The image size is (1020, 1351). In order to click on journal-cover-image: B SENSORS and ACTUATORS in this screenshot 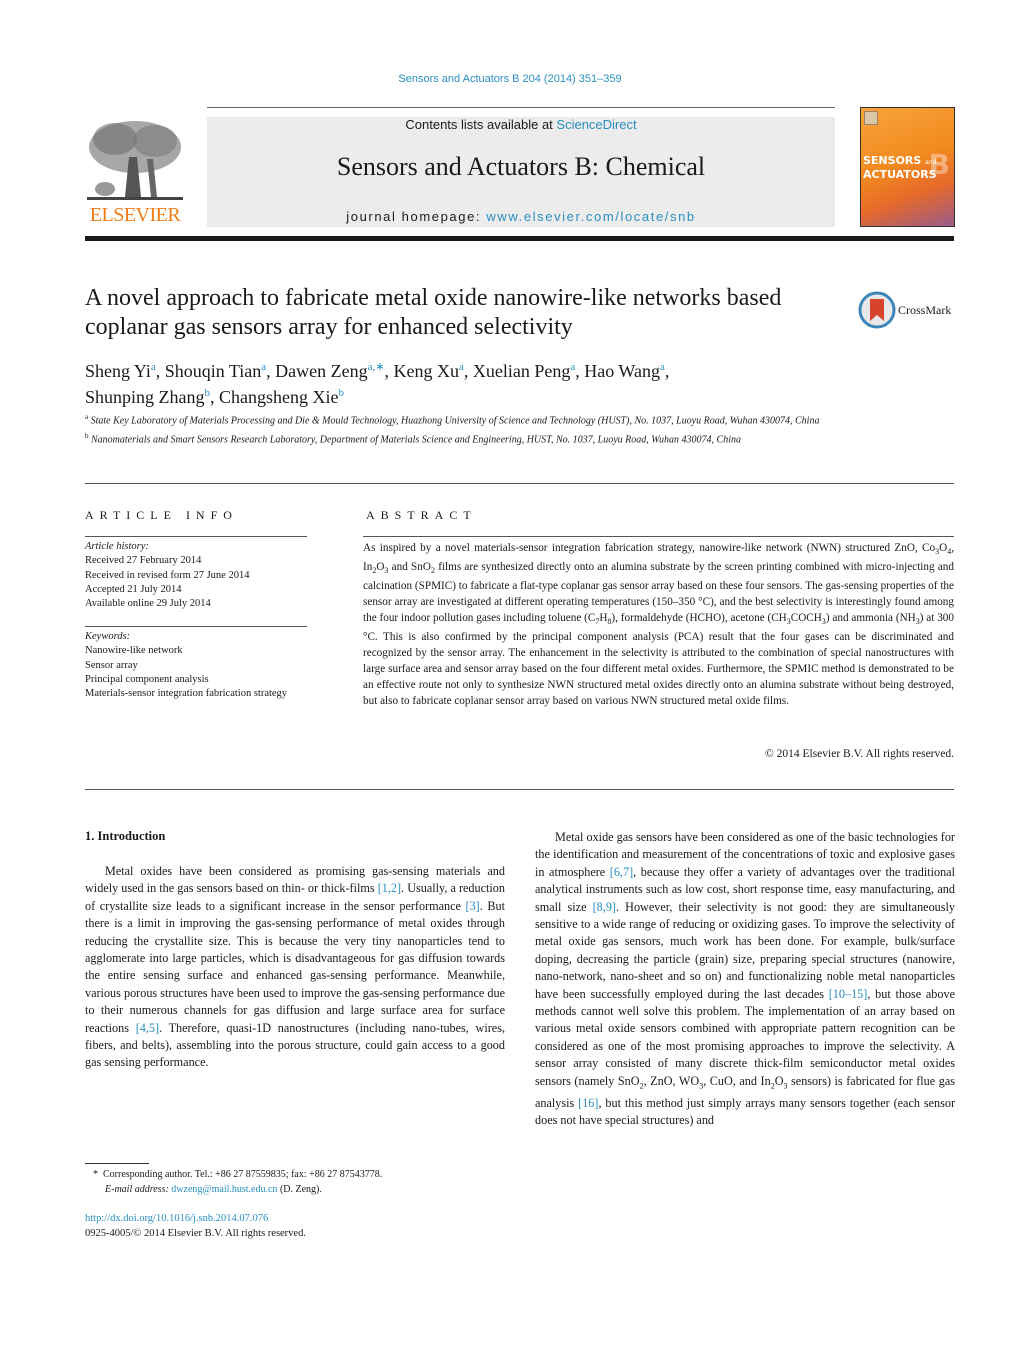, I will do `click(907, 167)`.